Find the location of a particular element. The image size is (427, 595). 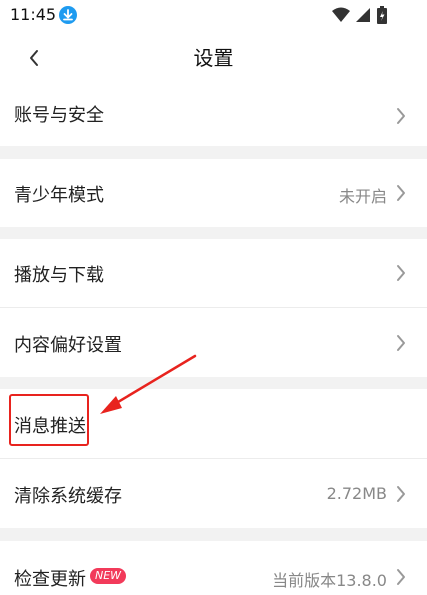

annotation-arrow is located at coordinates (148, 384).